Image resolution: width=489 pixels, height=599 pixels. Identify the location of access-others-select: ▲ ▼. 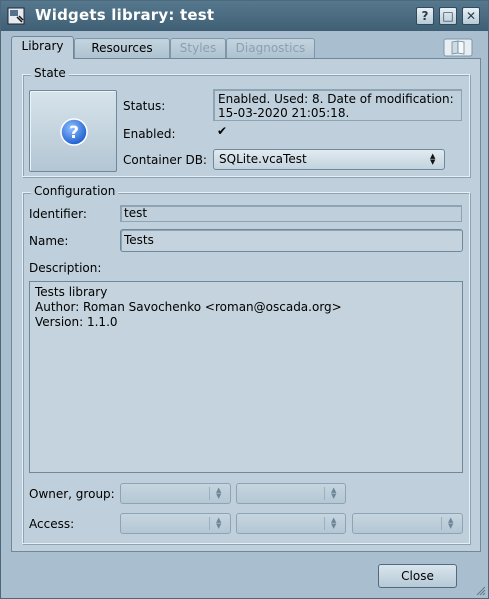
(407, 523).